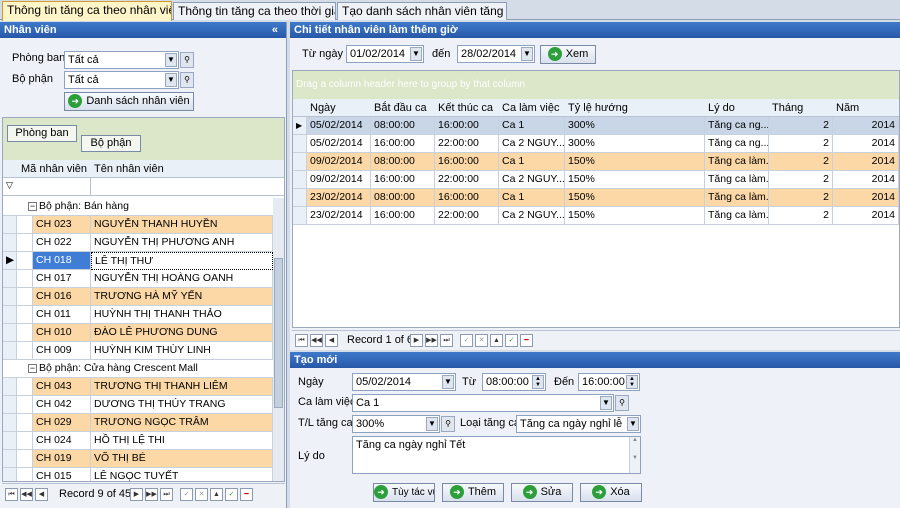  Describe the element at coordinates (129, 101) in the screenshot. I see `employee-list-button: ➜ Danh sách nhân viên` at that location.